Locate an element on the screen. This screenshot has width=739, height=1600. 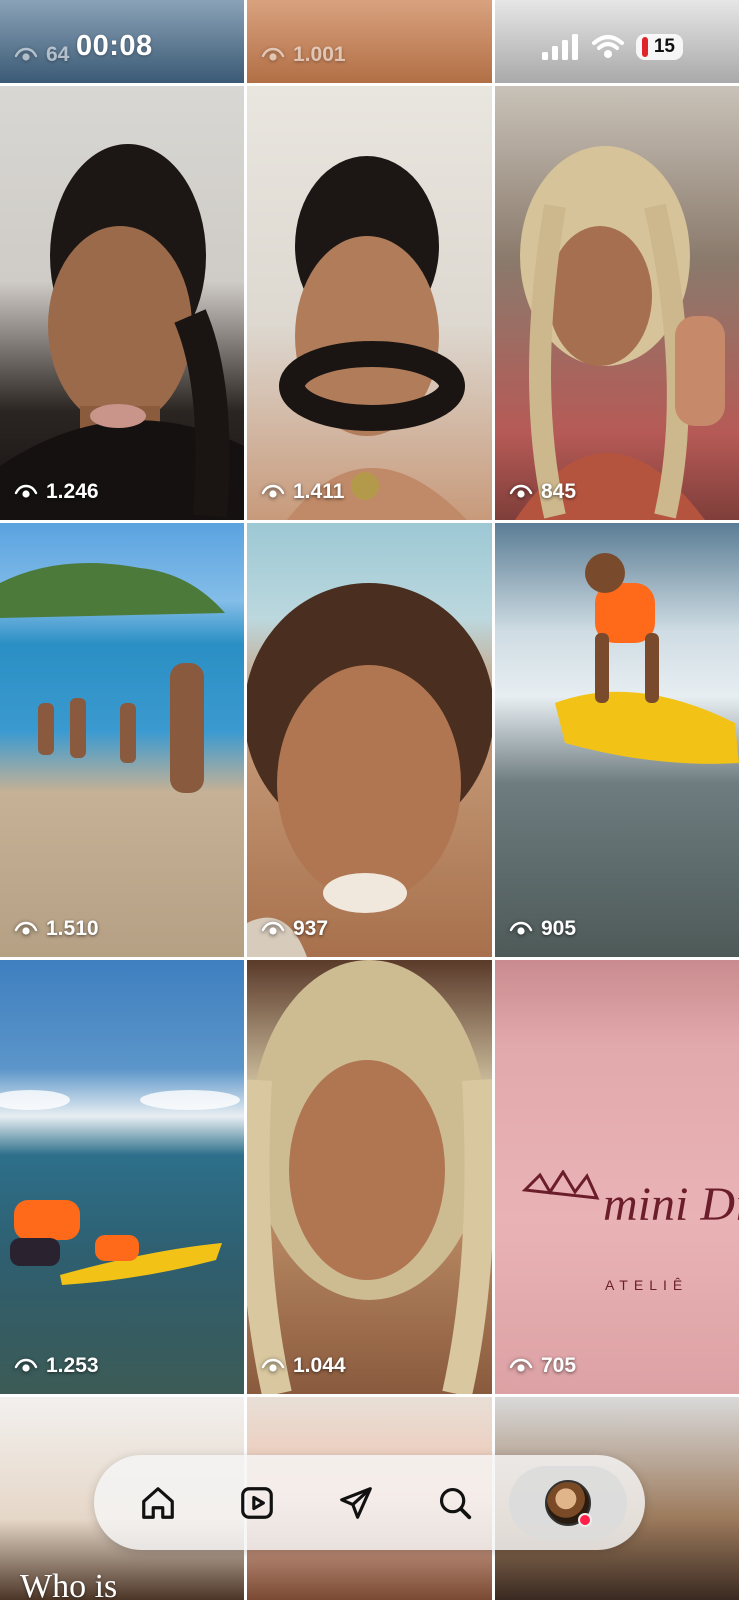
view-count: 1.246 is located at coordinates (56, 492).